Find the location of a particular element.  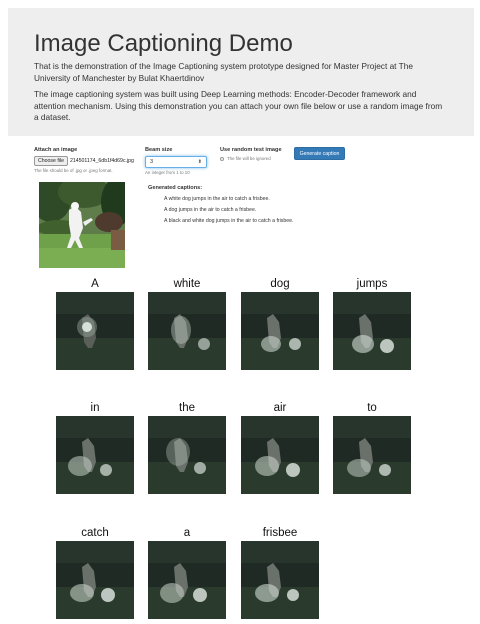

beam-size-help: An integer from 1 to 10 is located at coordinates (167, 172).